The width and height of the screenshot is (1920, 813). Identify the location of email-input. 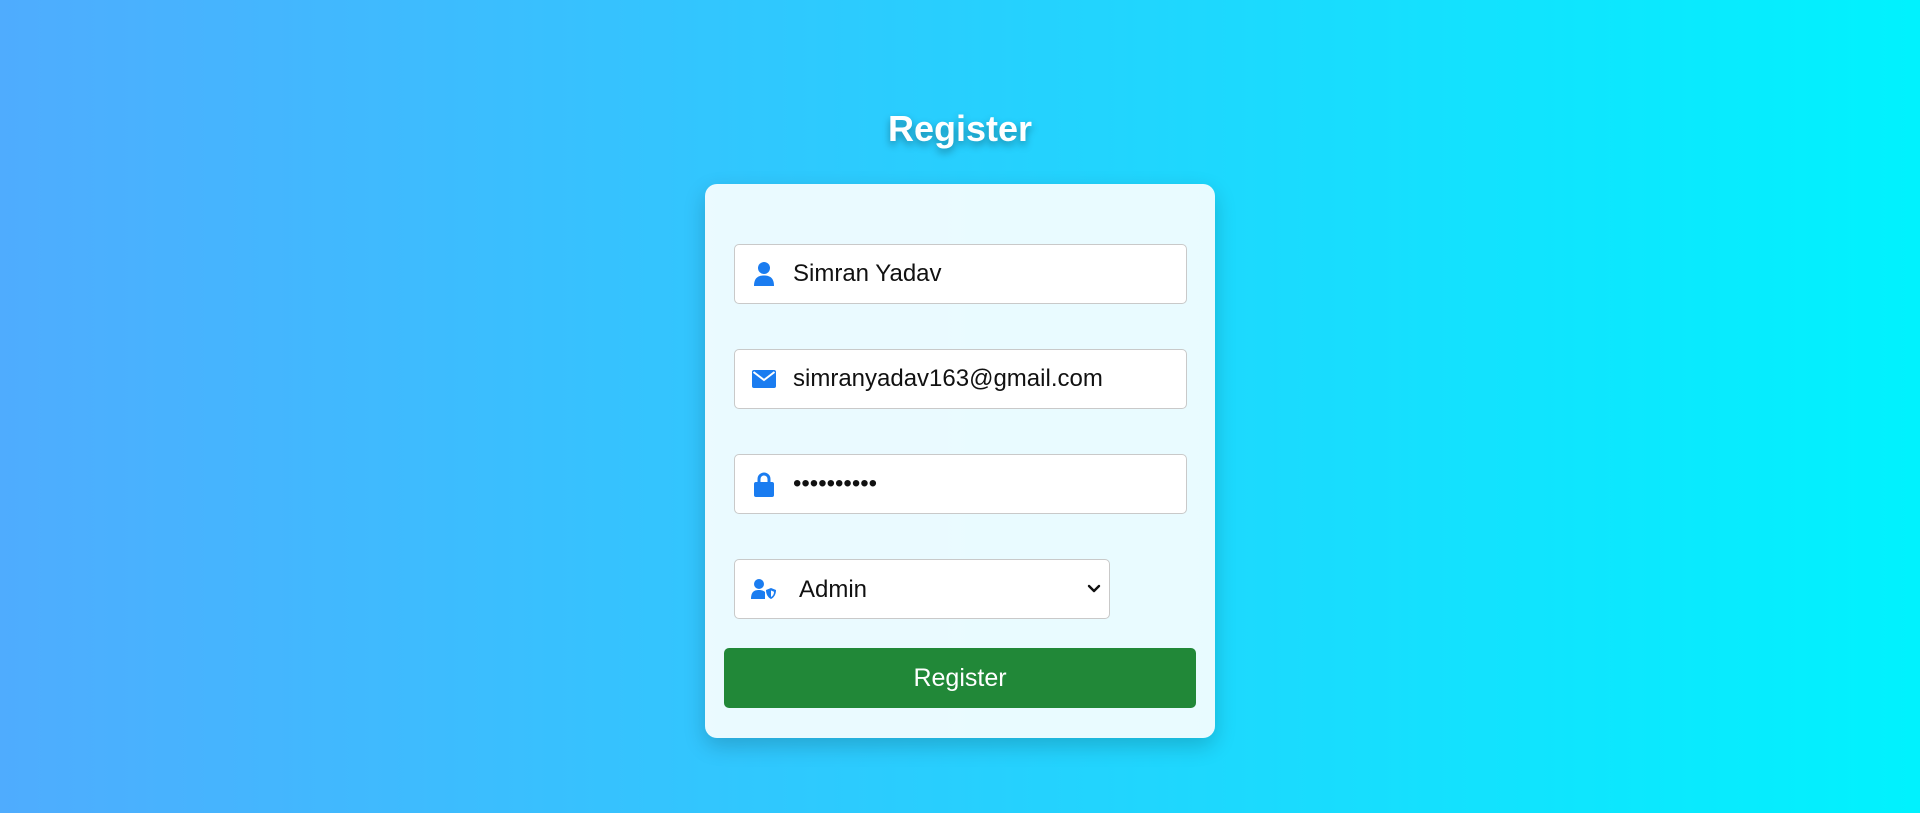
(989, 379).